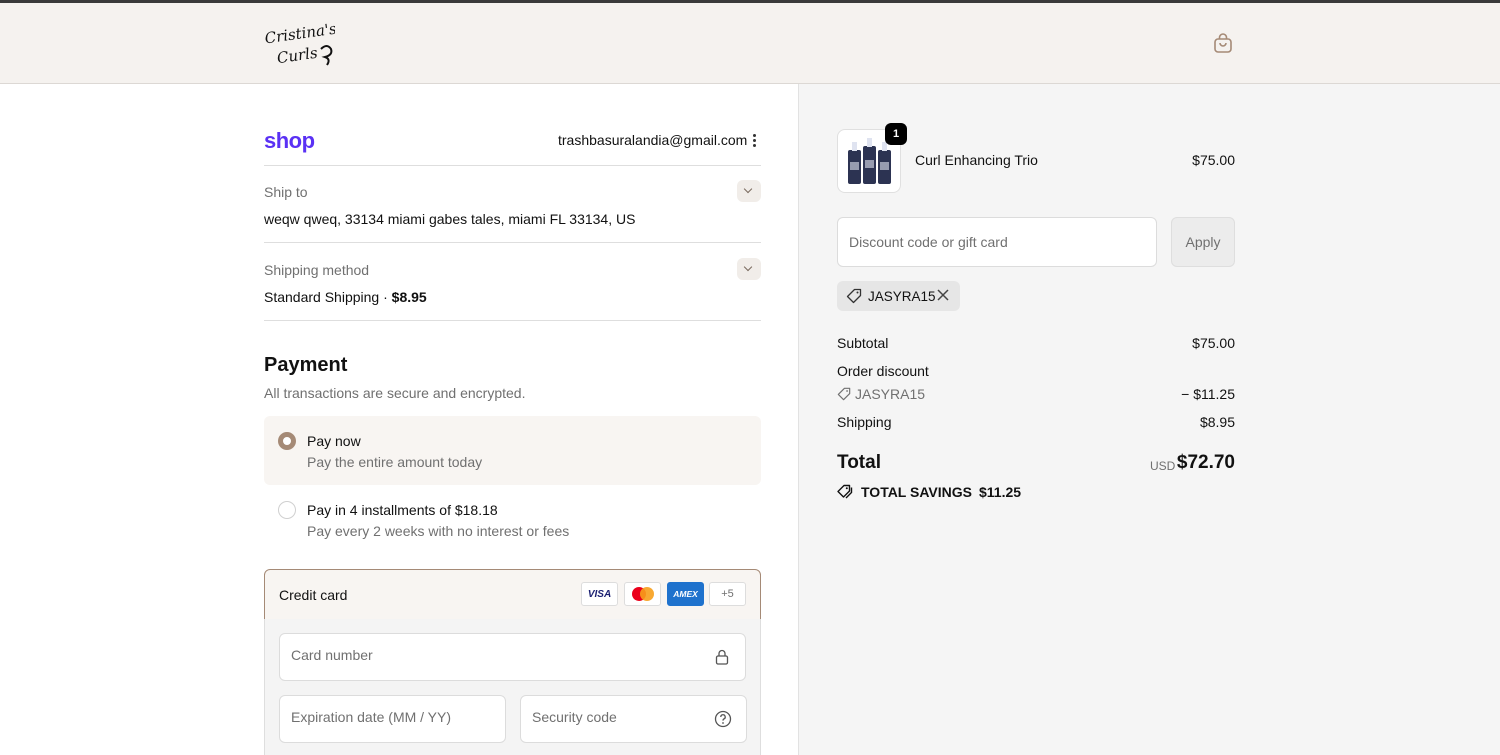 Image resolution: width=1500 pixels, height=755 pixels. What do you see at coordinates (749, 269) in the screenshot?
I see `shipping-method-chevron-down-icon` at bounding box center [749, 269].